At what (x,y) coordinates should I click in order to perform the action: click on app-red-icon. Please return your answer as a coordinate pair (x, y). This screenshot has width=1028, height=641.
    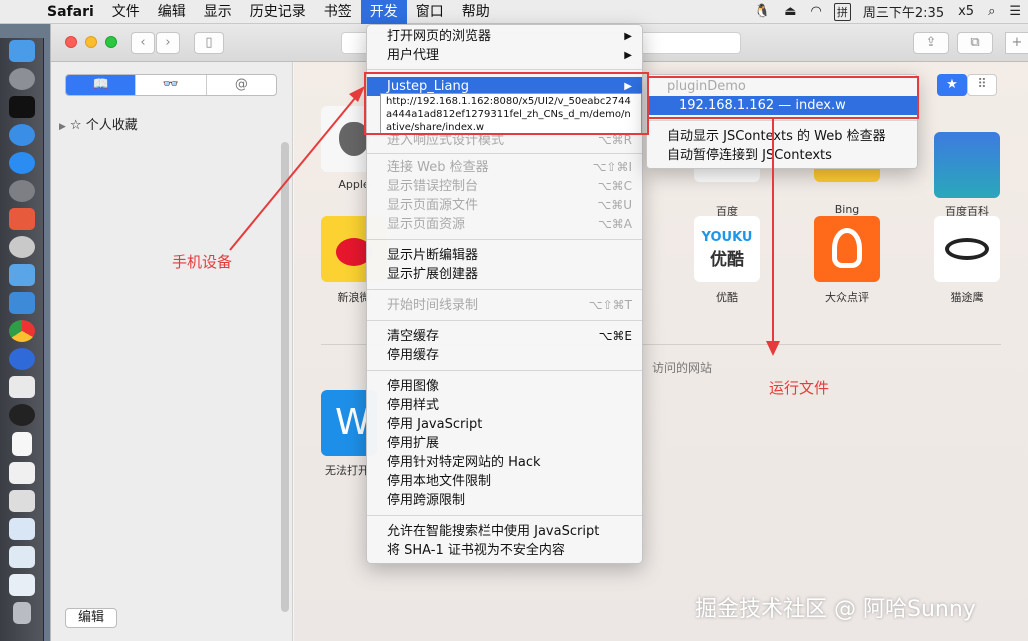
    Looking at the image, I should click on (21, 219).